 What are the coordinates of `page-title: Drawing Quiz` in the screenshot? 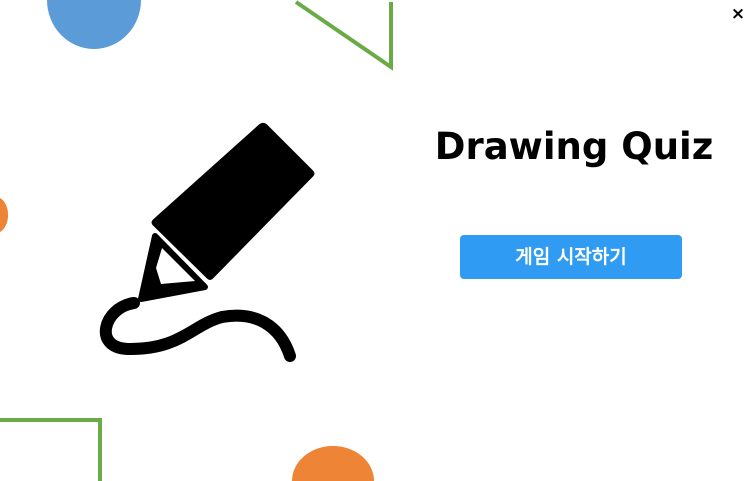 It's located at (574, 146).